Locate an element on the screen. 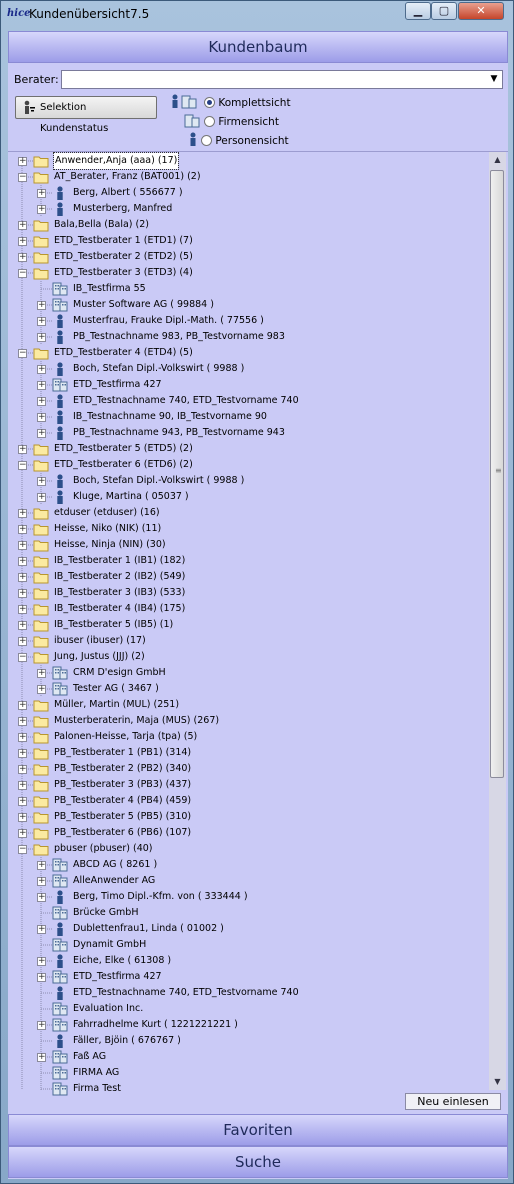 Image resolution: width=514 pixels, height=1184 pixels. tree-node-label: Heisse, Niko (NIK) (11) is located at coordinates (107, 529).